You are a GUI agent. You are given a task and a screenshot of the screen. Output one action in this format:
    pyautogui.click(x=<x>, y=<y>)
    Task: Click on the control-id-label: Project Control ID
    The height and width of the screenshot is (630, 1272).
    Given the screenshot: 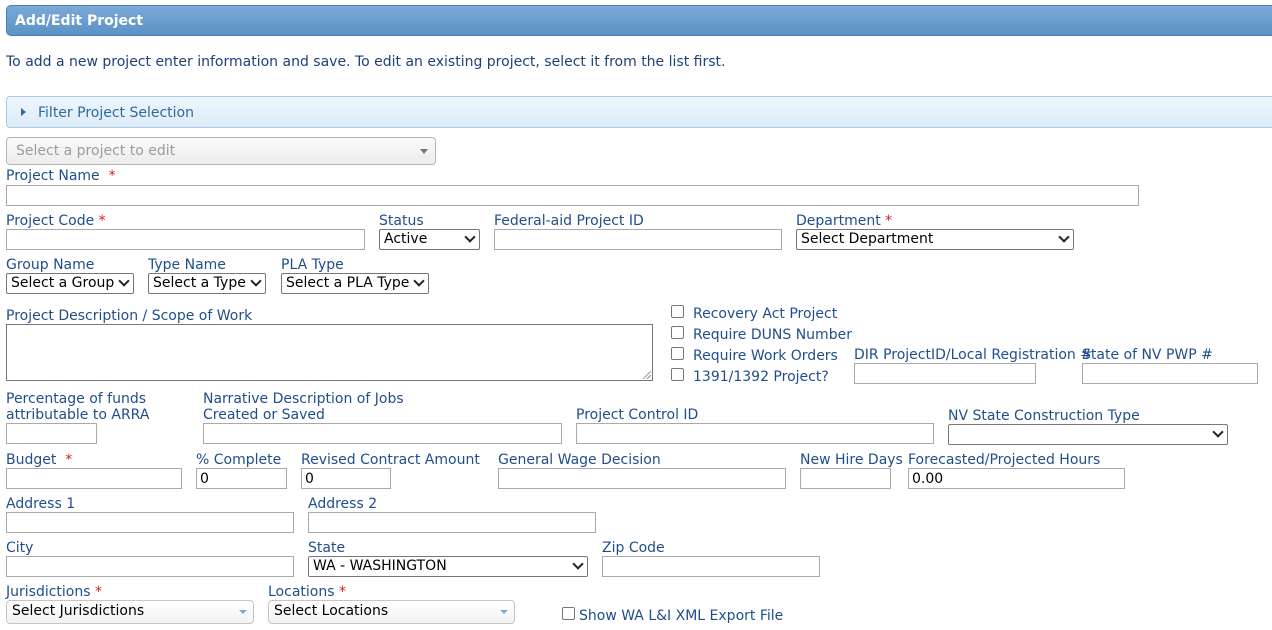 What is the action you would take?
    pyautogui.click(x=637, y=415)
    